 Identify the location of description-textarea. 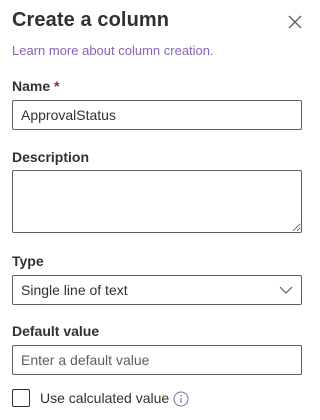
(157, 201).